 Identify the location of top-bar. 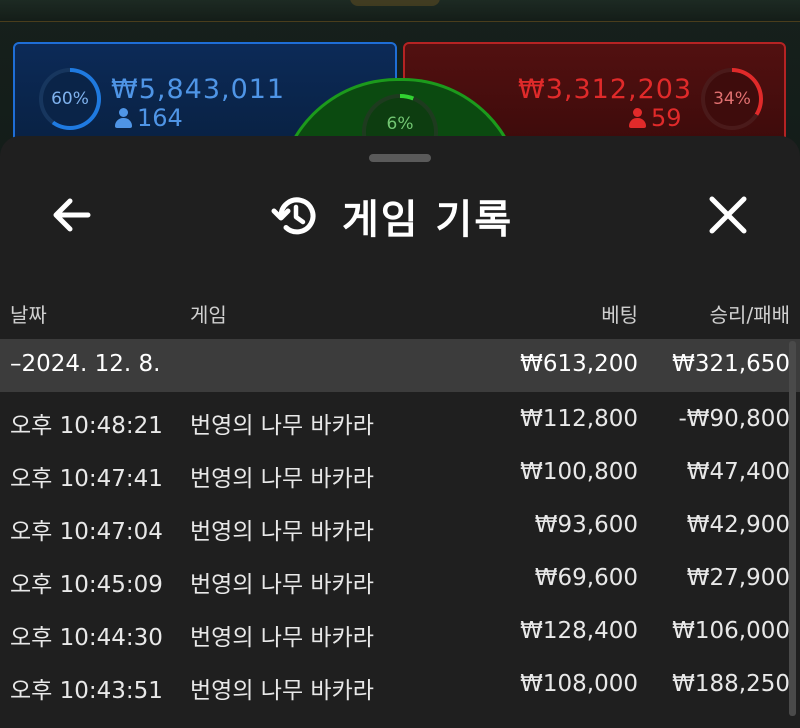
(400, 11).